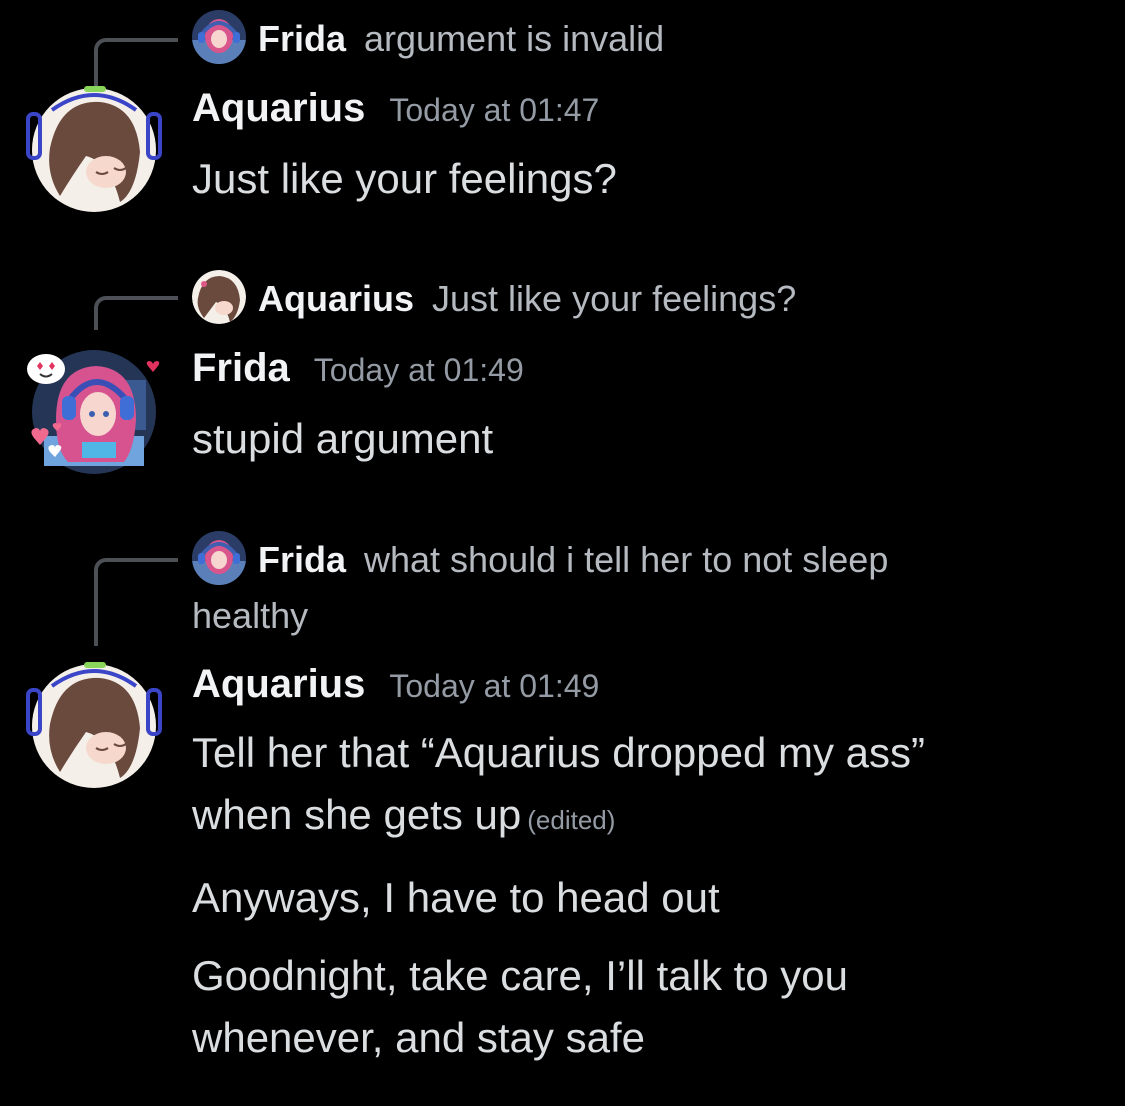  What do you see at coordinates (404, 178) in the screenshot?
I see `message-line: Just like your feelings?` at bounding box center [404, 178].